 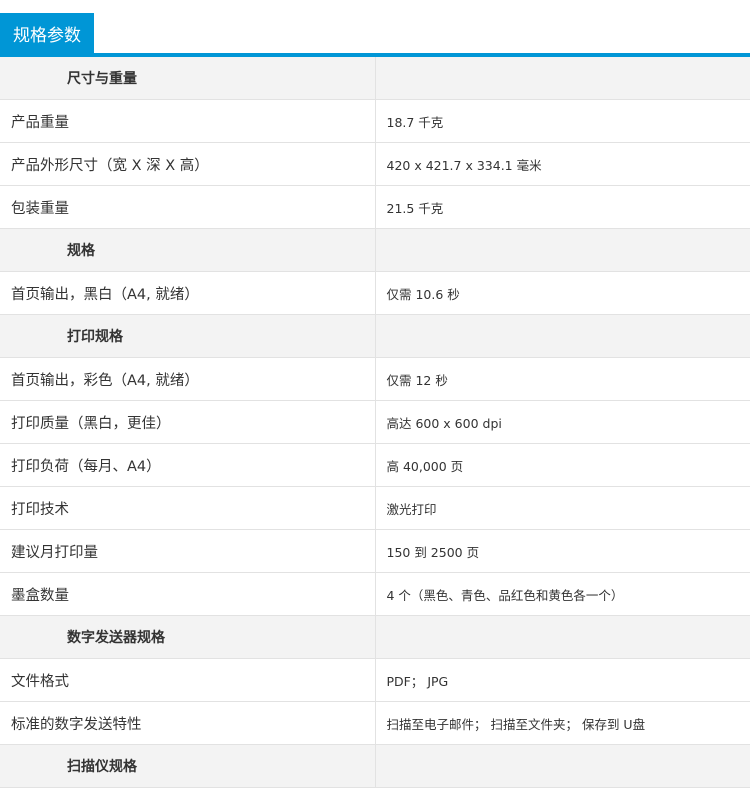 What do you see at coordinates (375, 28) in the screenshot?
I see `specs-header: 规格参数` at bounding box center [375, 28].